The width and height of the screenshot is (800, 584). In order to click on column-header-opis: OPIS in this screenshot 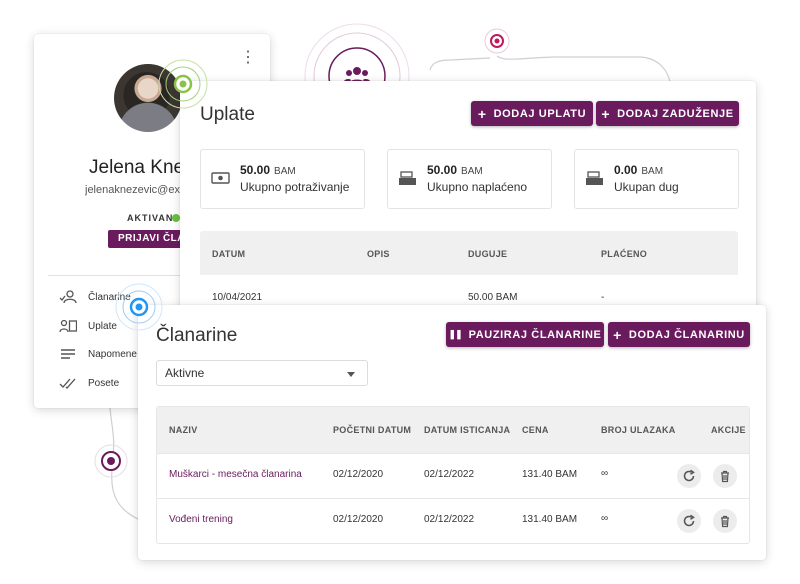, I will do `click(378, 254)`.